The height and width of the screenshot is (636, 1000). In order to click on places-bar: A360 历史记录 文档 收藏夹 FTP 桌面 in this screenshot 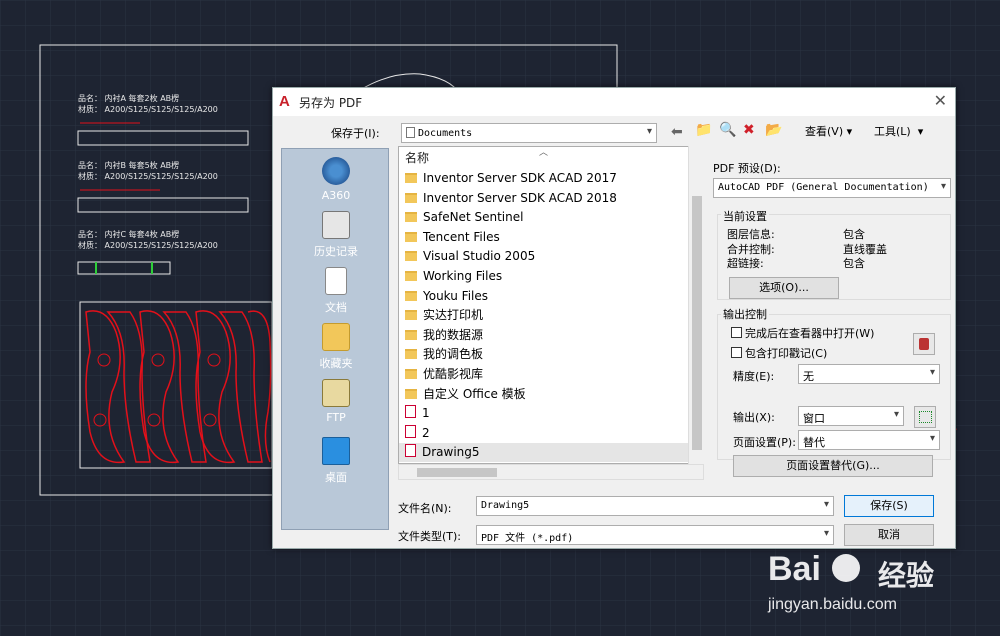, I will do `click(335, 339)`.